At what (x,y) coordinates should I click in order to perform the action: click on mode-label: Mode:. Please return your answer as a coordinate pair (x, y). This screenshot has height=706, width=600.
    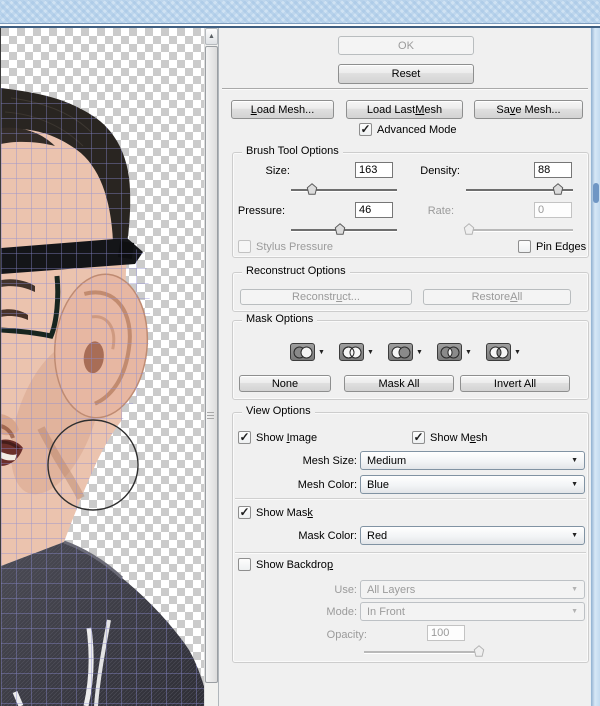
    Looking at the image, I should click on (341, 612).